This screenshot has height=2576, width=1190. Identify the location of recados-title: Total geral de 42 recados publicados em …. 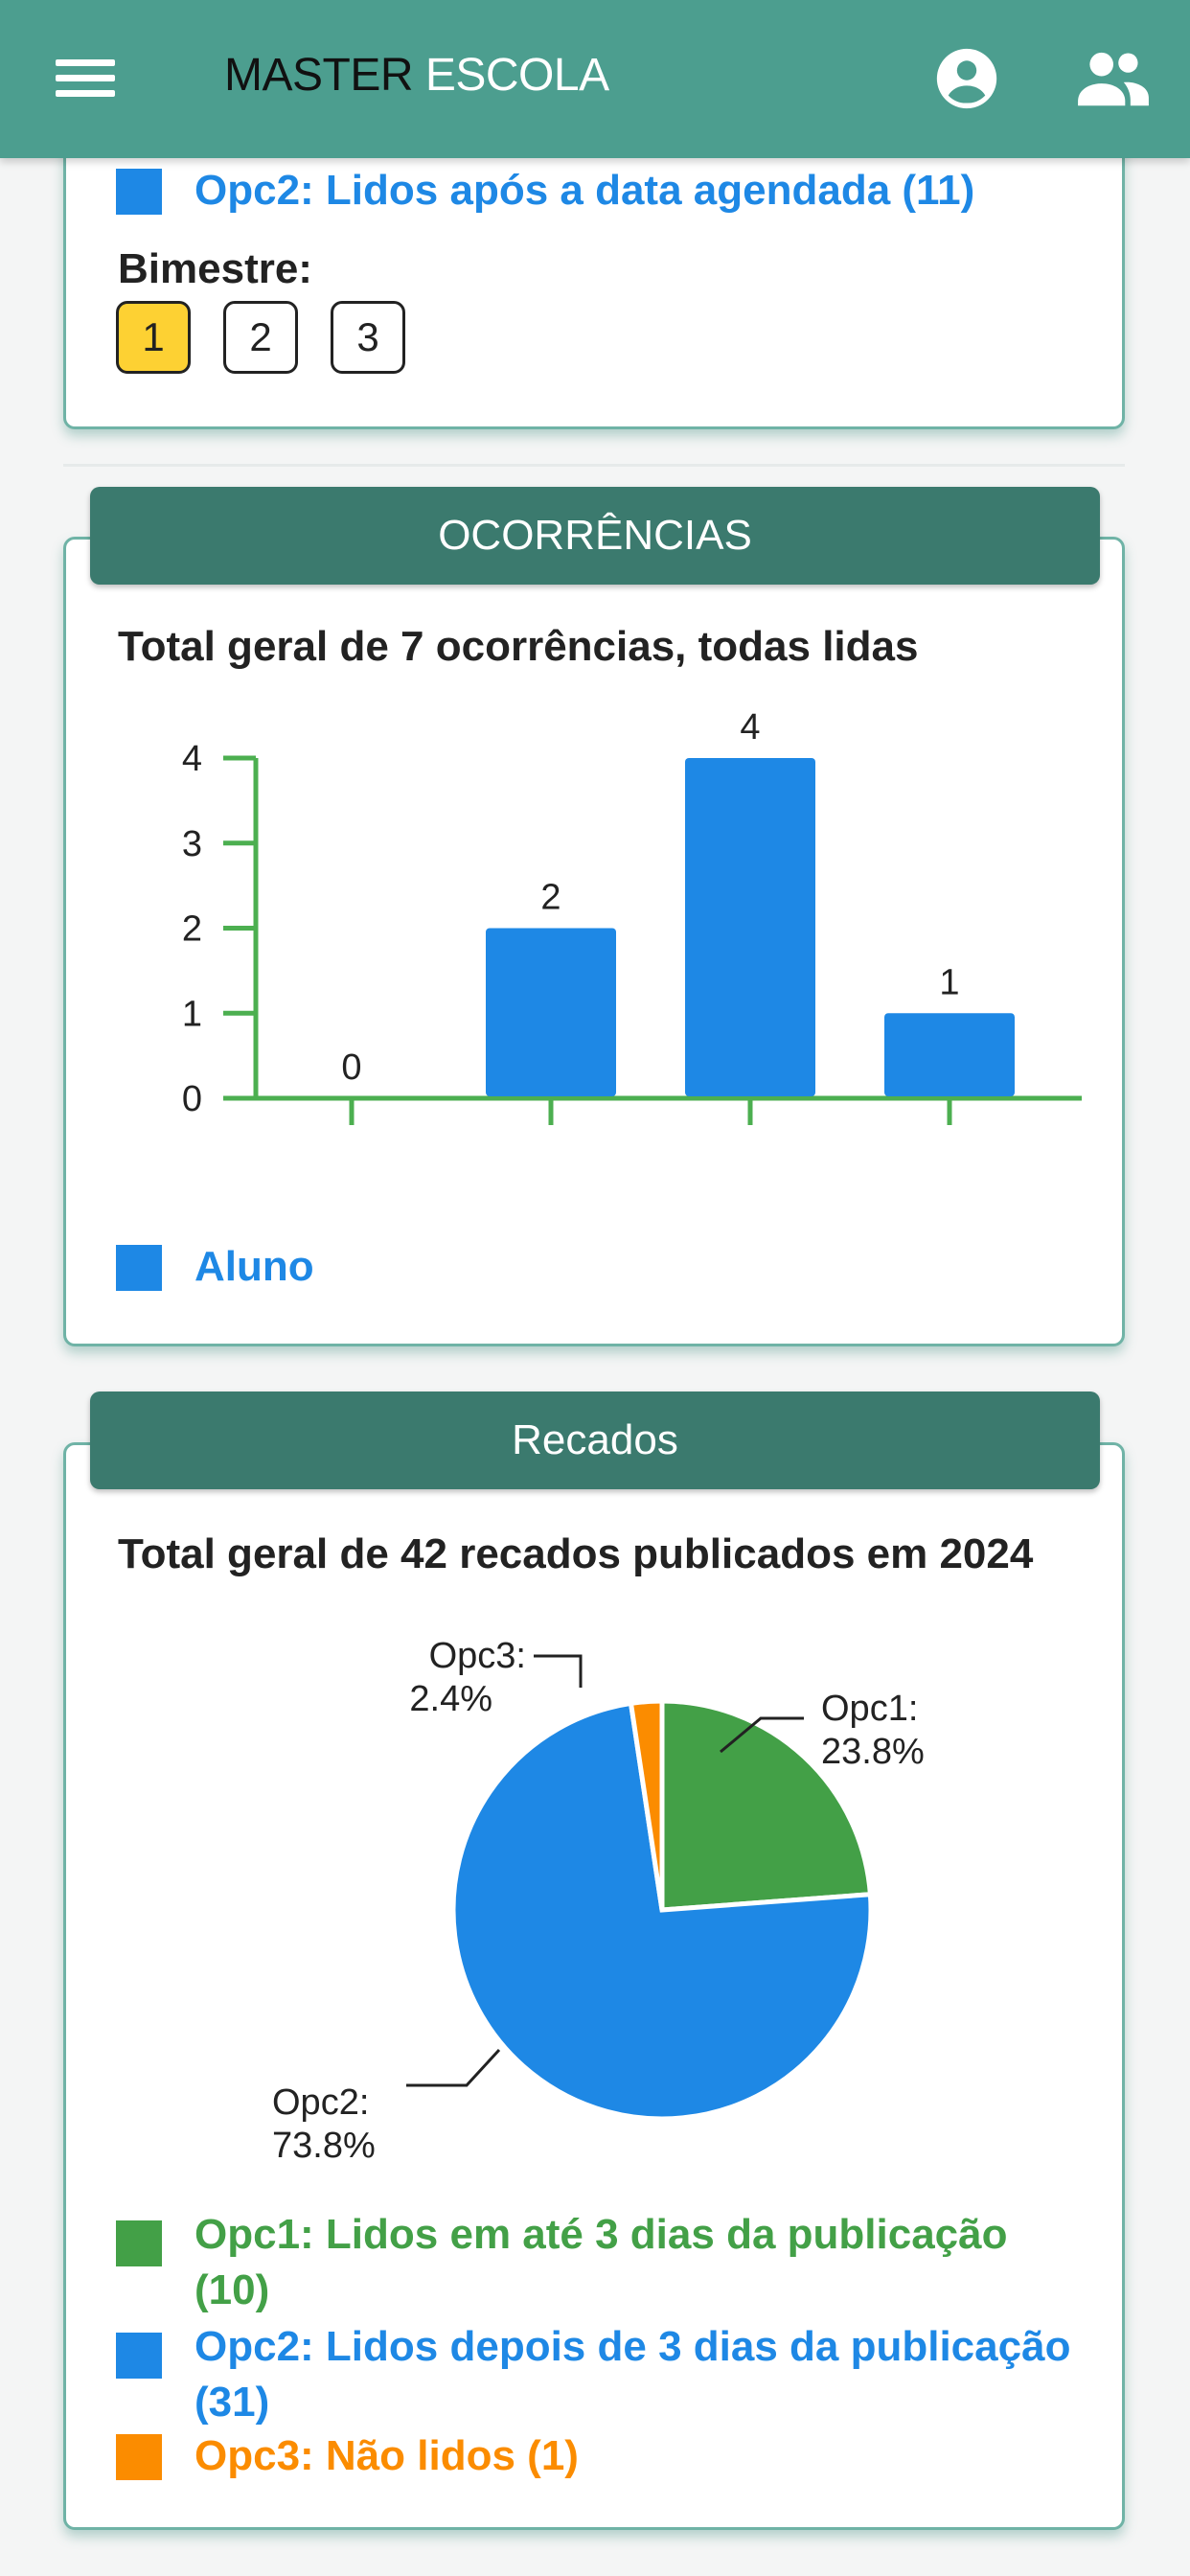
(576, 1553).